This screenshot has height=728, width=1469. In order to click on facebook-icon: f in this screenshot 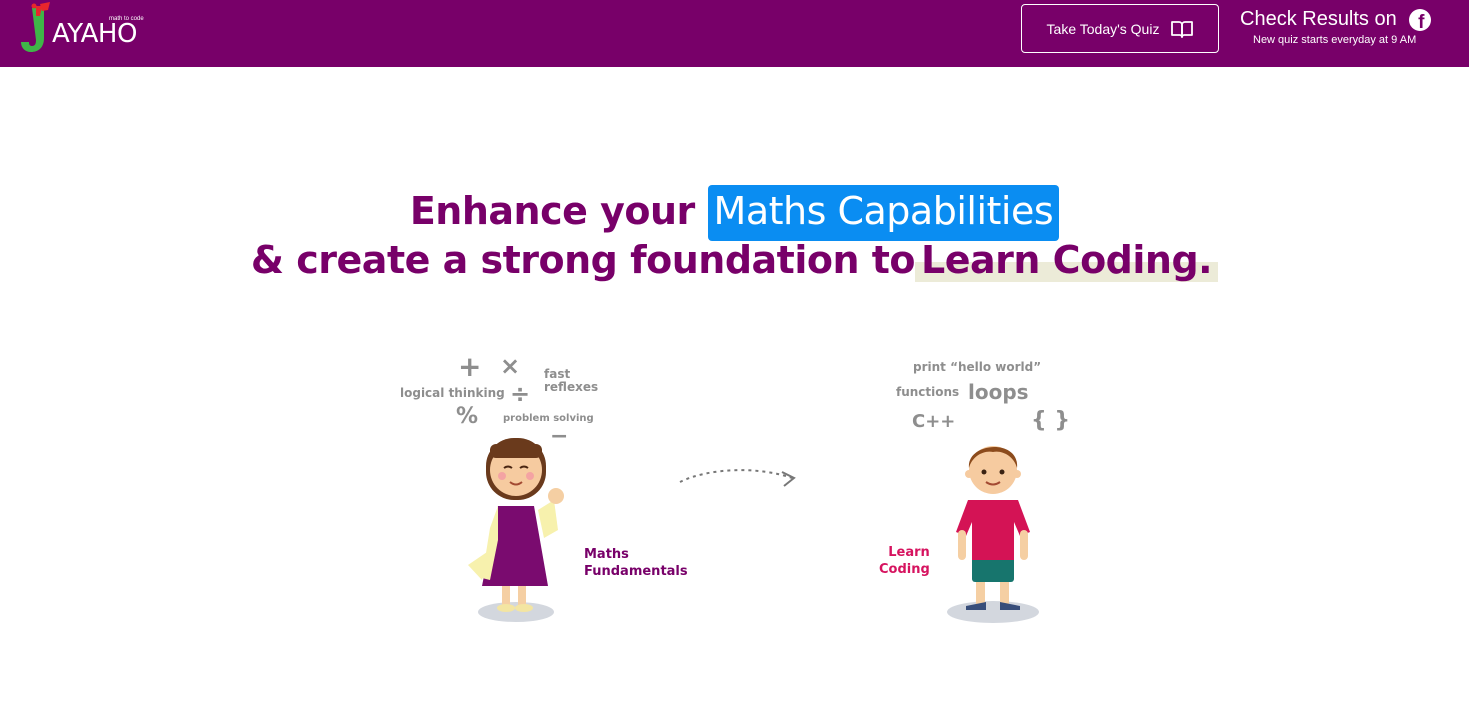, I will do `click(1419, 19)`.